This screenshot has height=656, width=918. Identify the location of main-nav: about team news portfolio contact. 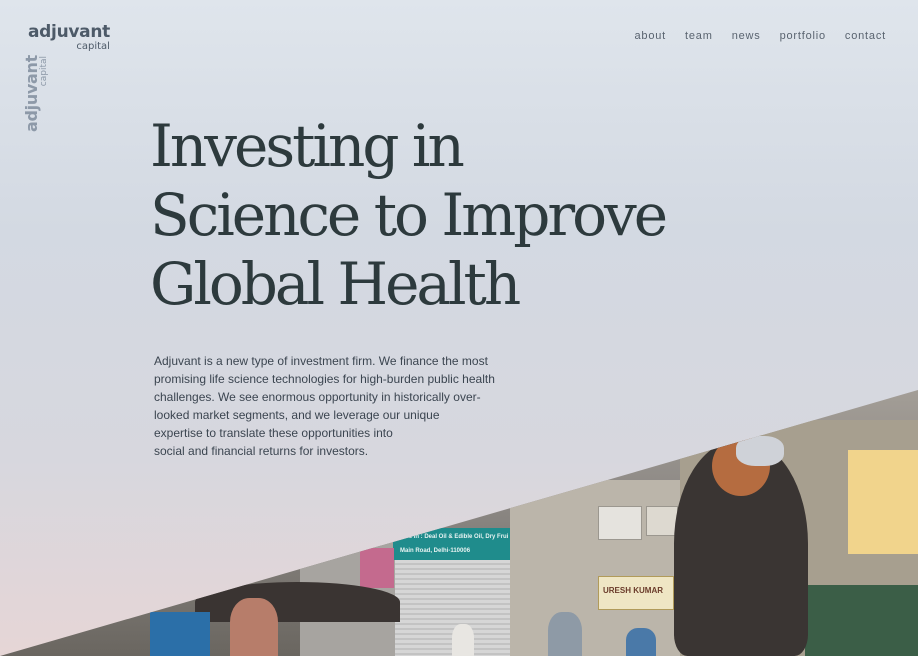
(761, 36).